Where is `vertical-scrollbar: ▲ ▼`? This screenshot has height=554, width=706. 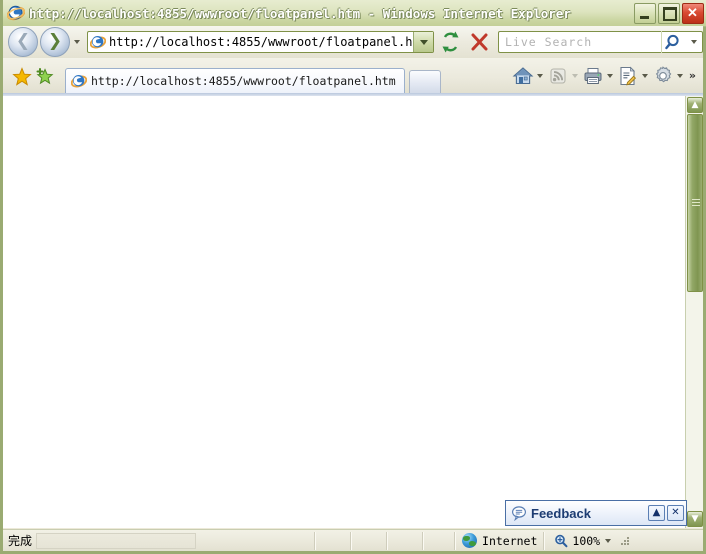 vertical-scrollbar: ▲ ▼ is located at coordinates (694, 312).